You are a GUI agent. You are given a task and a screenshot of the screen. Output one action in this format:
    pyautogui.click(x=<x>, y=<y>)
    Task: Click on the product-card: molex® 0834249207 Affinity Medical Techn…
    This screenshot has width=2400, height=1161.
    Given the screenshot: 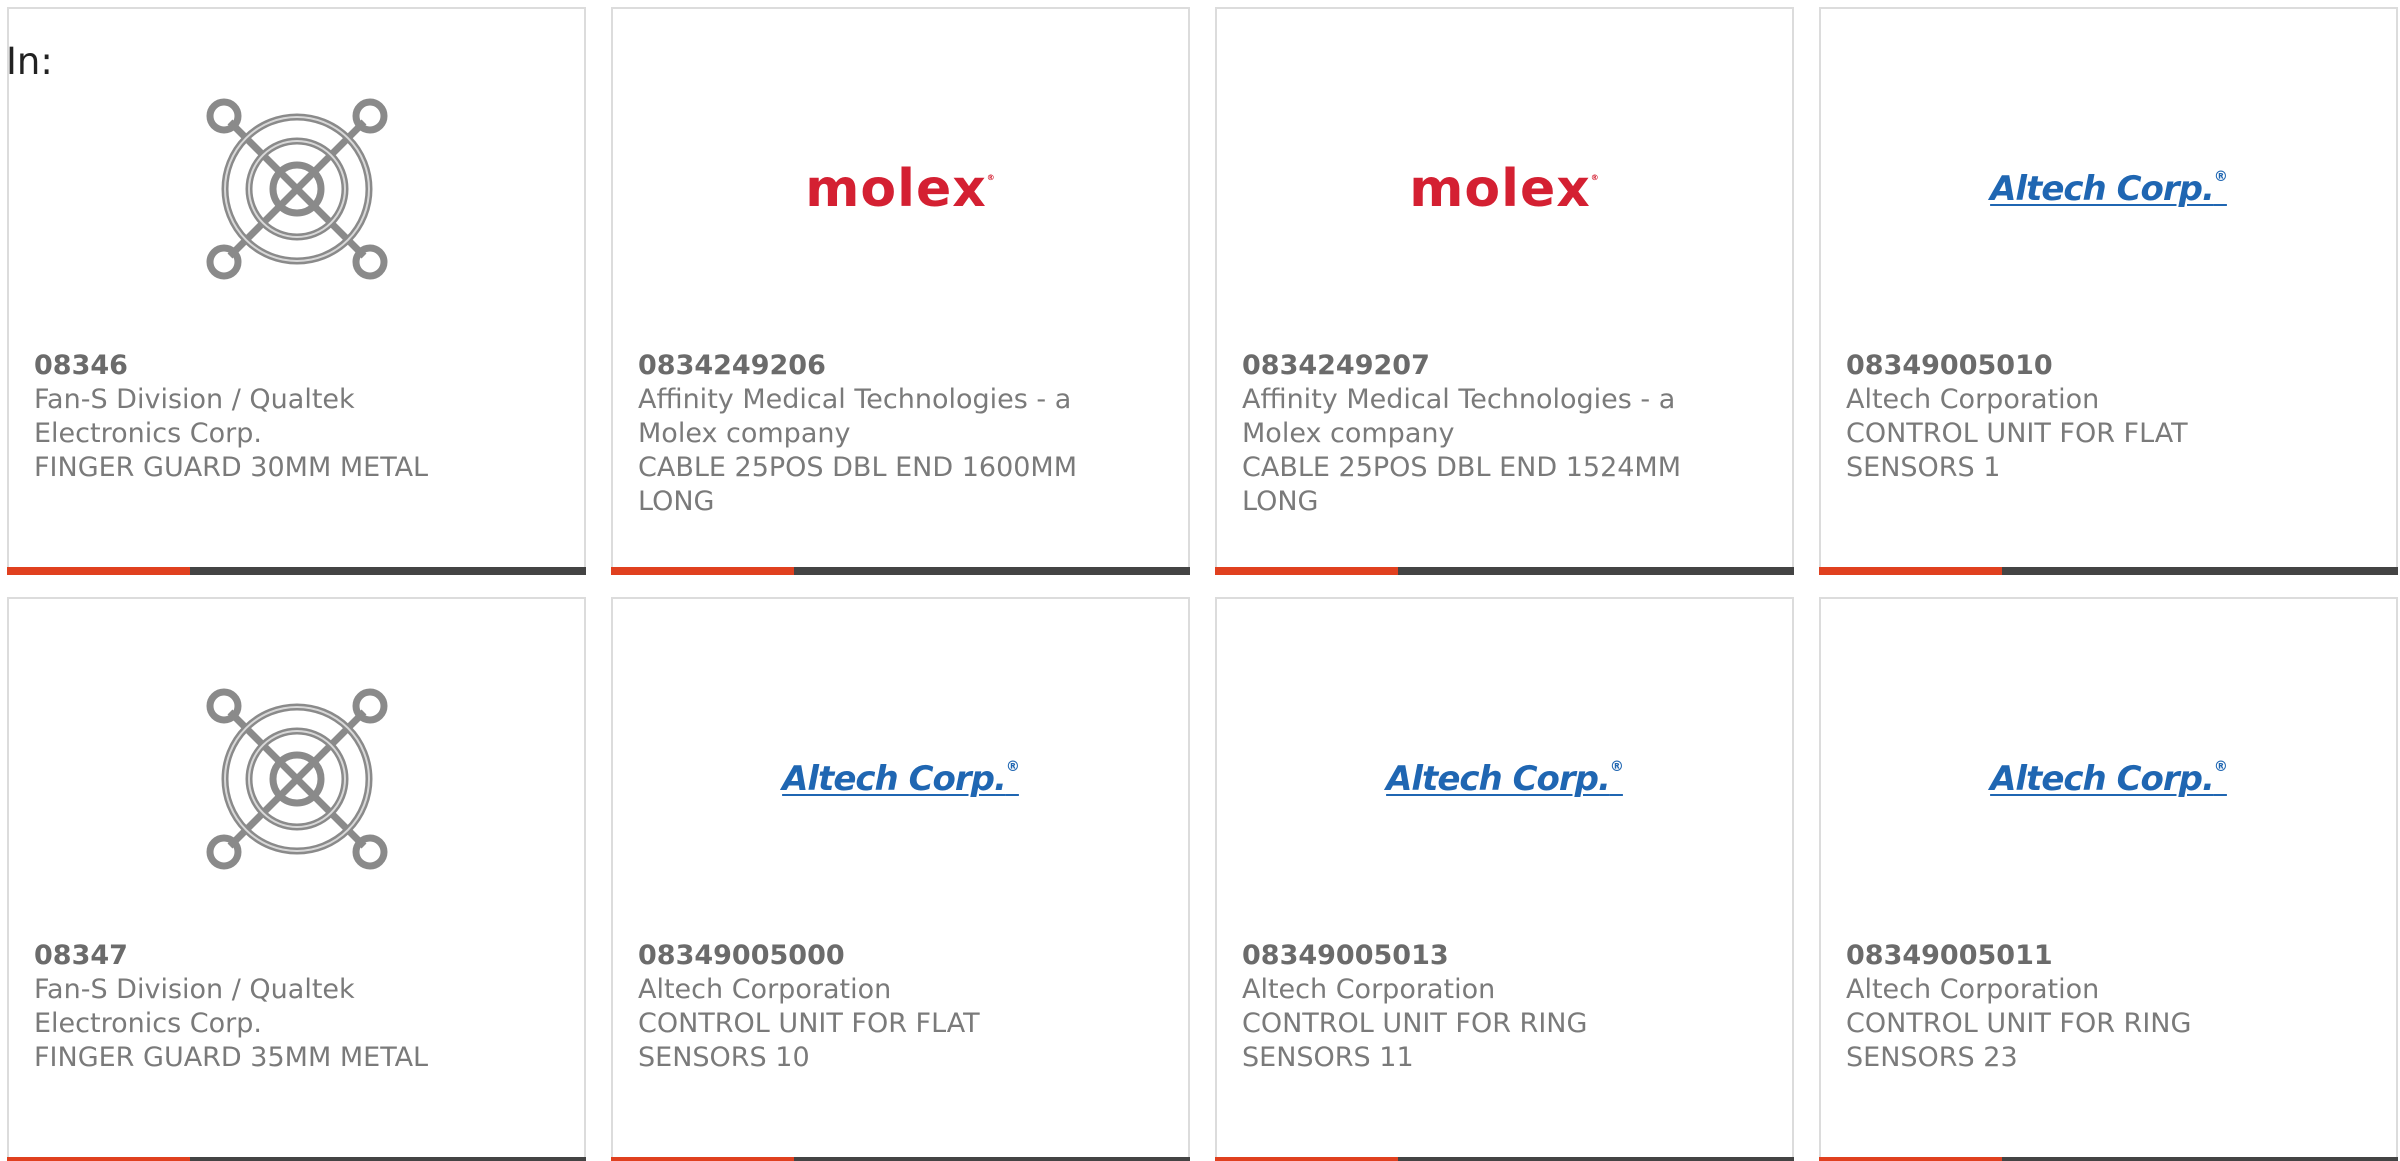 What is the action you would take?
    pyautogui.click(x=1504, y=291)
    